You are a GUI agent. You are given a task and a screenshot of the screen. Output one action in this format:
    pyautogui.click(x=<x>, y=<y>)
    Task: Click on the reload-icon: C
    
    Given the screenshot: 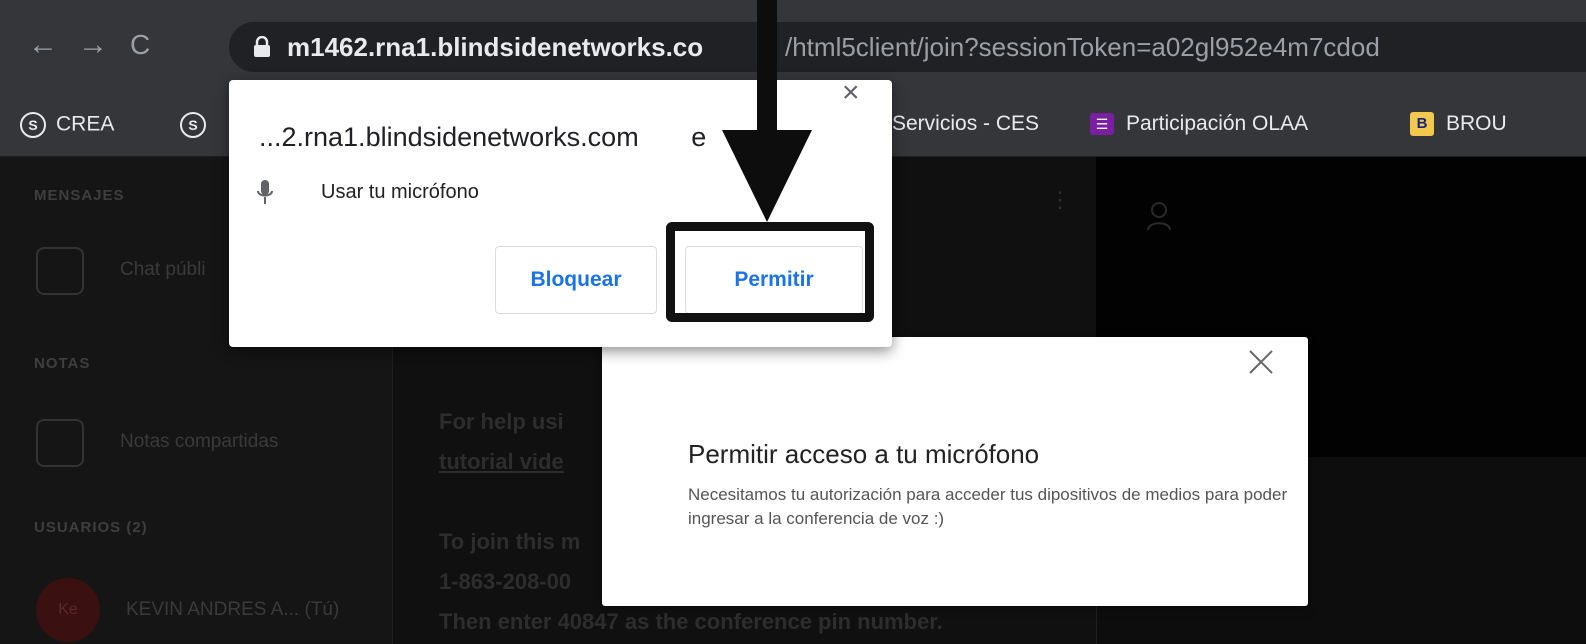 What is the action you would take?
    pyautogui.click(x=140, y=45)
    